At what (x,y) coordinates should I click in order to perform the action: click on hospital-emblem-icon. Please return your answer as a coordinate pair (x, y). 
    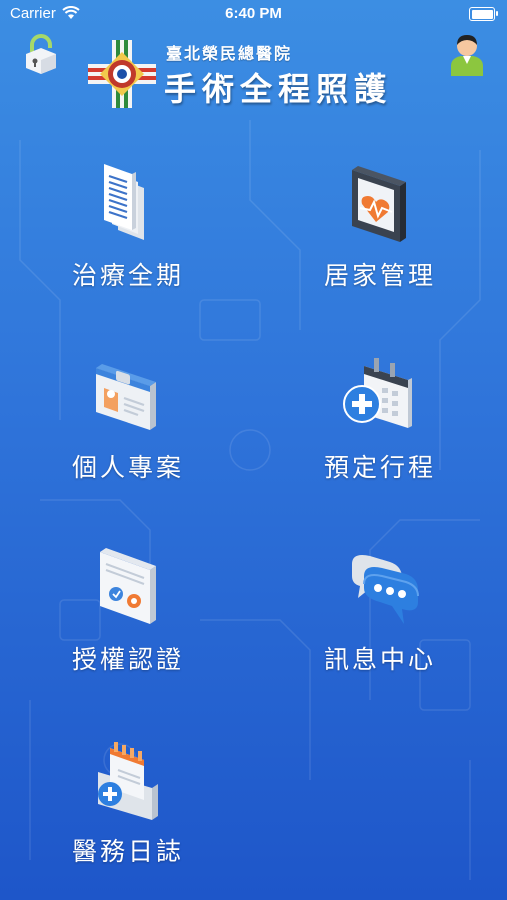
    Looking at the image, I should click on (122, 74).